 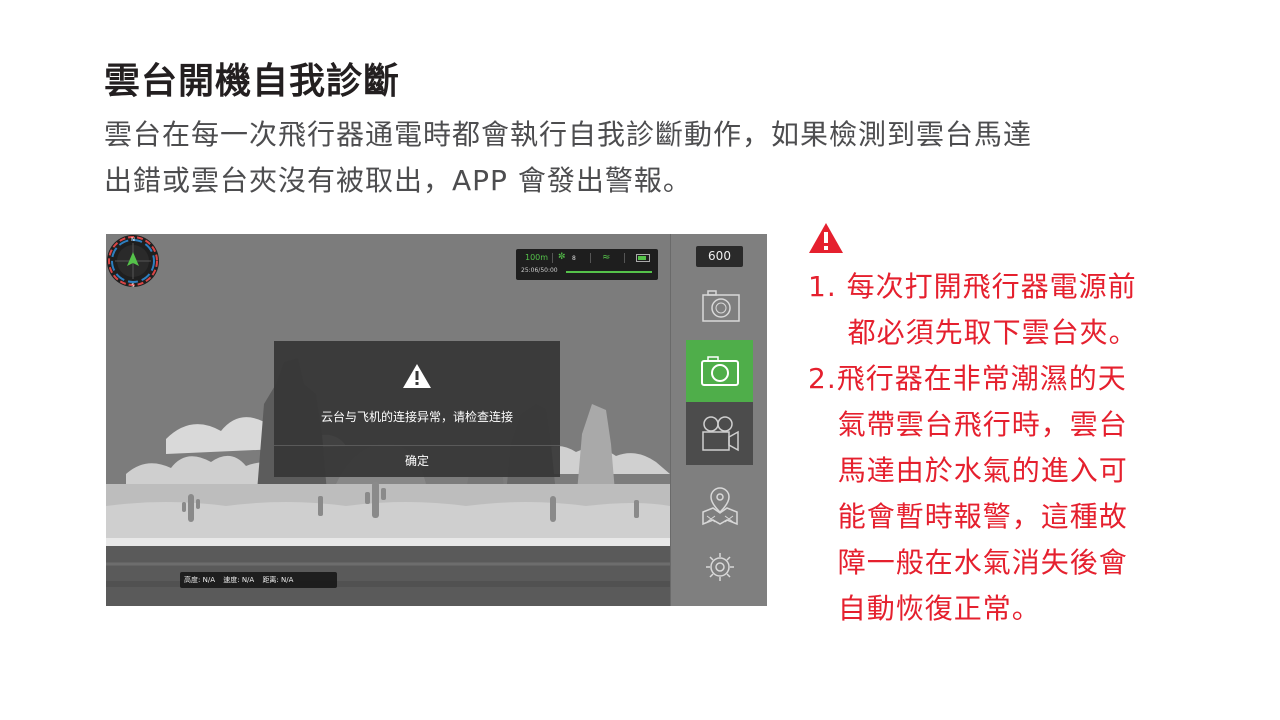 I want to click on flight-time: 25:06/50:00, so click(x=539, y=270).